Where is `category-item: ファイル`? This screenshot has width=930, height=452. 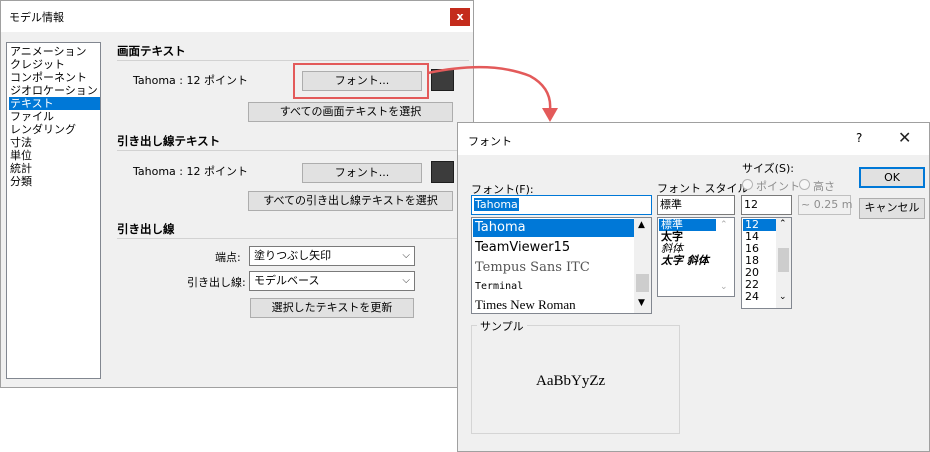
category-item: ファイル is located at coordinates (54, 116).